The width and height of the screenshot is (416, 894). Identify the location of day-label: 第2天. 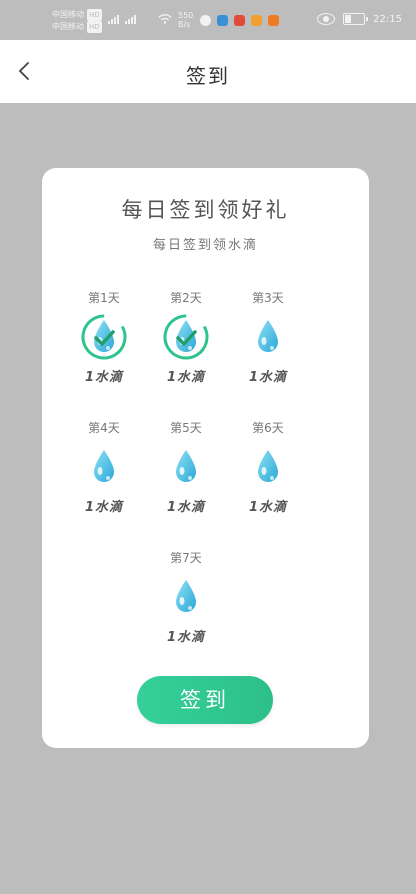
(186, 298).